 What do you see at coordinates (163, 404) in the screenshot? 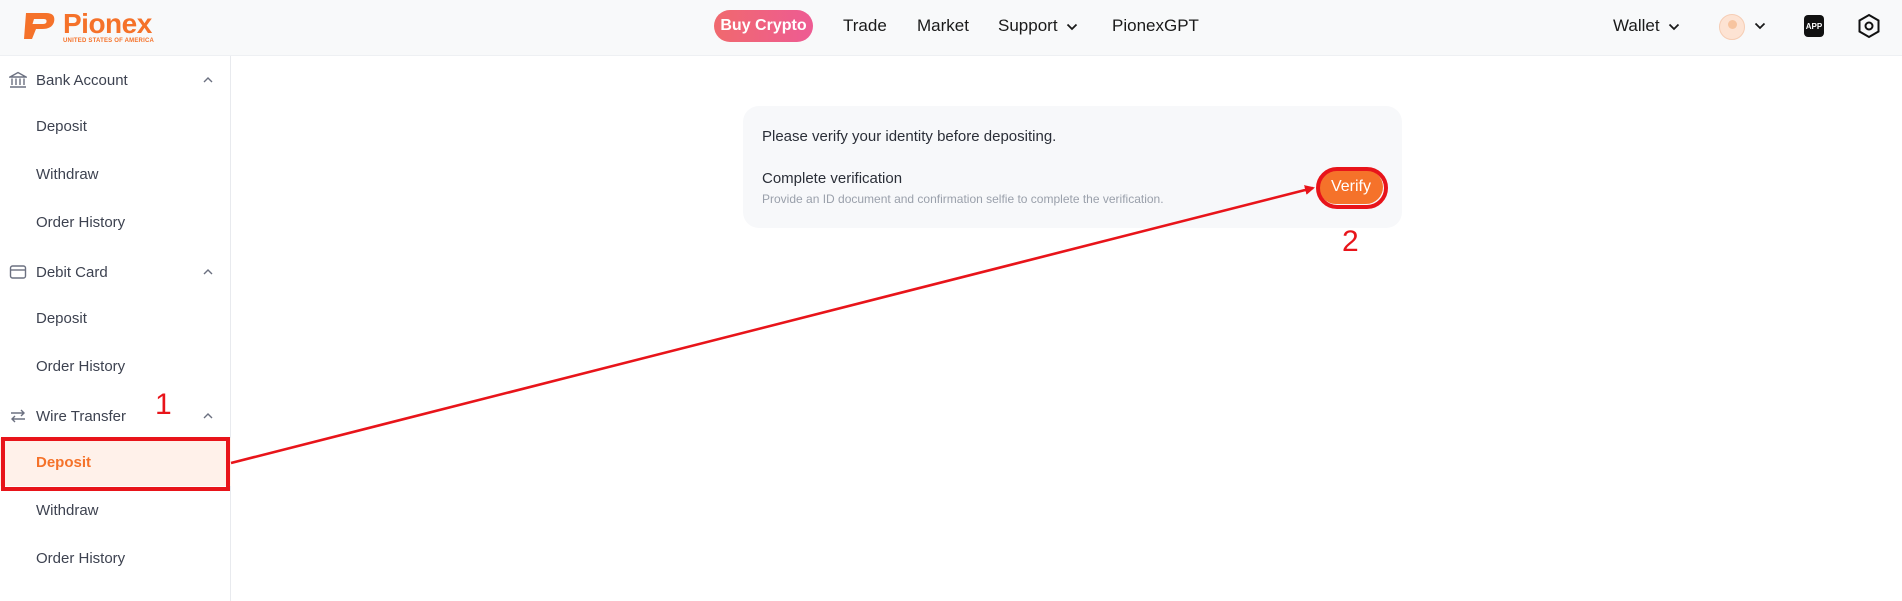
I see `annotation-step-1: 1` at bounding box center [163, 404].